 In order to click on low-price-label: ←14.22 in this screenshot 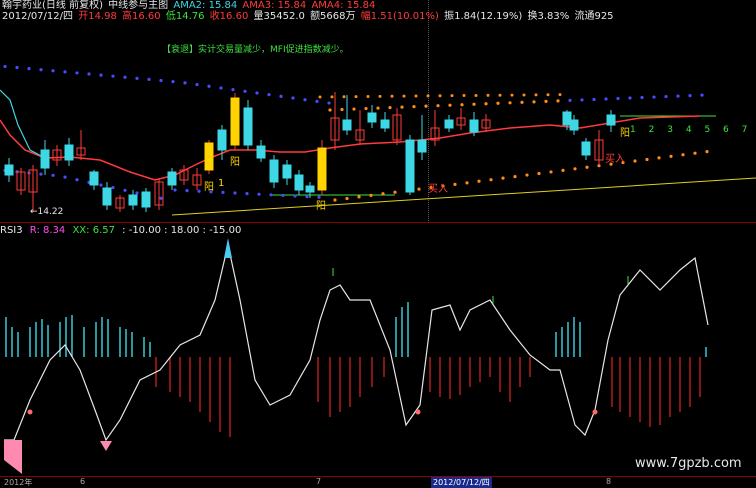, I will do `click(47, 212)`.